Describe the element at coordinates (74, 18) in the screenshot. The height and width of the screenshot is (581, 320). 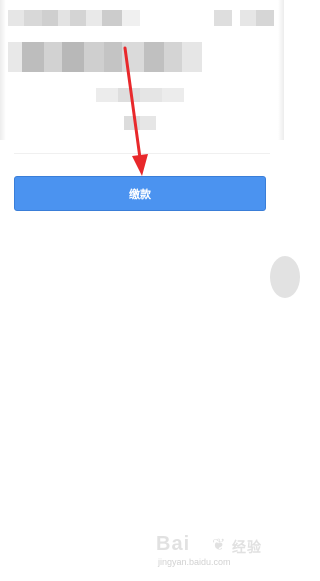
I see `redacted-header-text` at that location.